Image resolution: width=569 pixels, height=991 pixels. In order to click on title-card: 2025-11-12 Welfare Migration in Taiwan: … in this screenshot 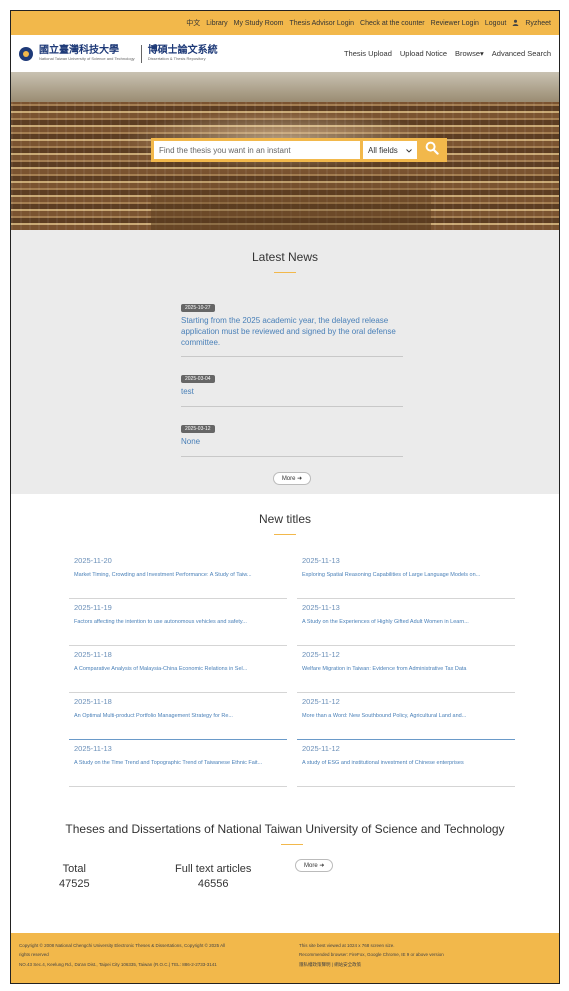, I will do `click(406, 669)`.